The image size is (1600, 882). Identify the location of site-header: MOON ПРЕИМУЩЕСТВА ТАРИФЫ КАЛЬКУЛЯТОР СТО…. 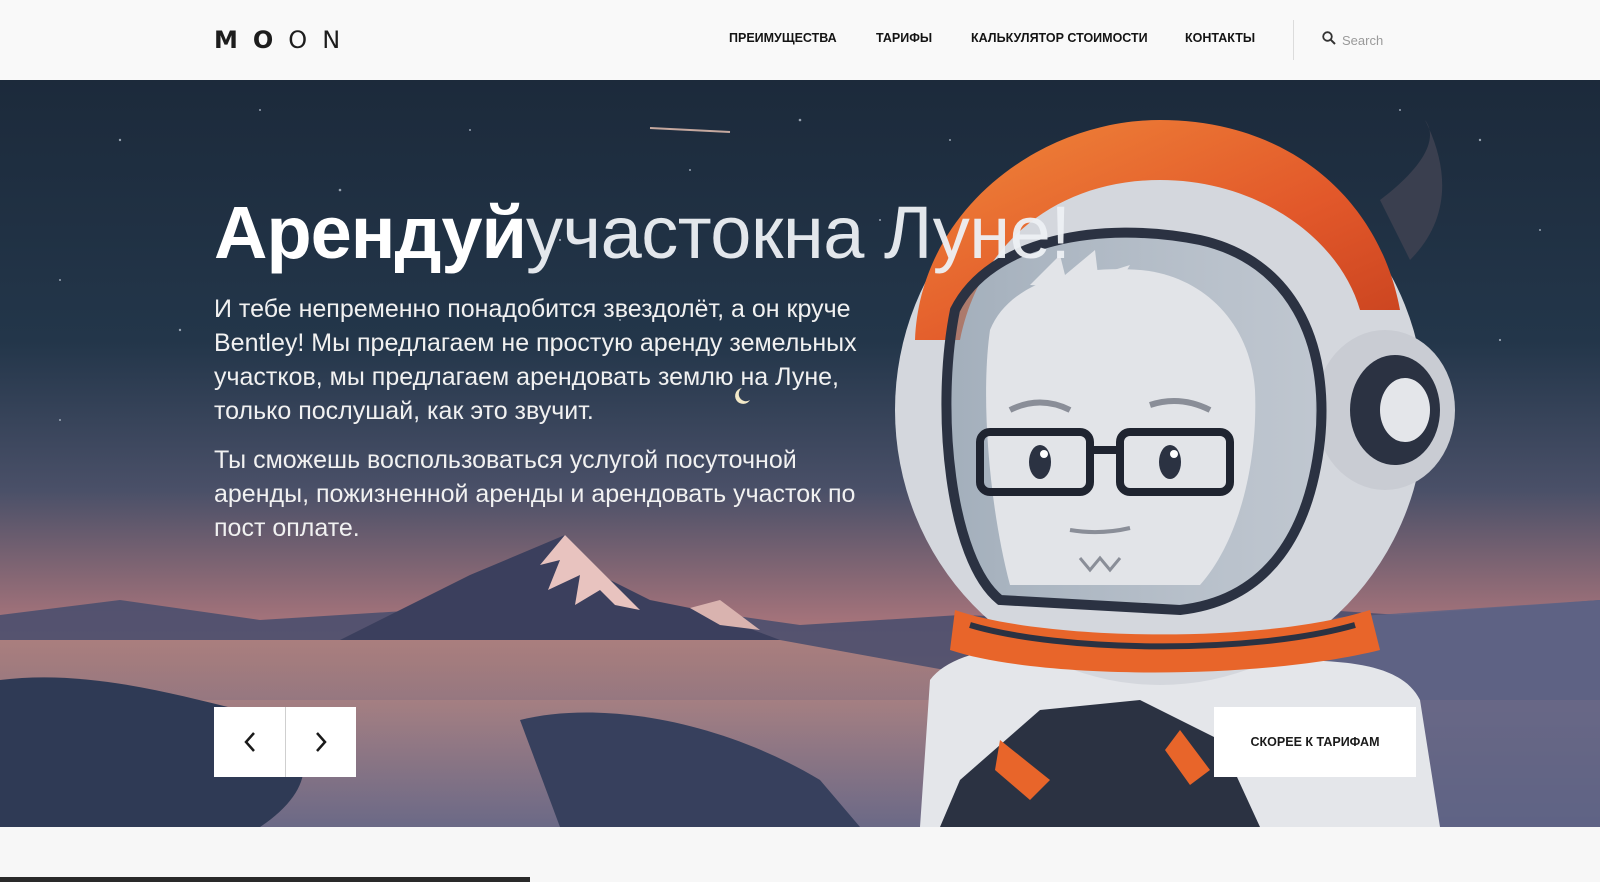
(800, 40).